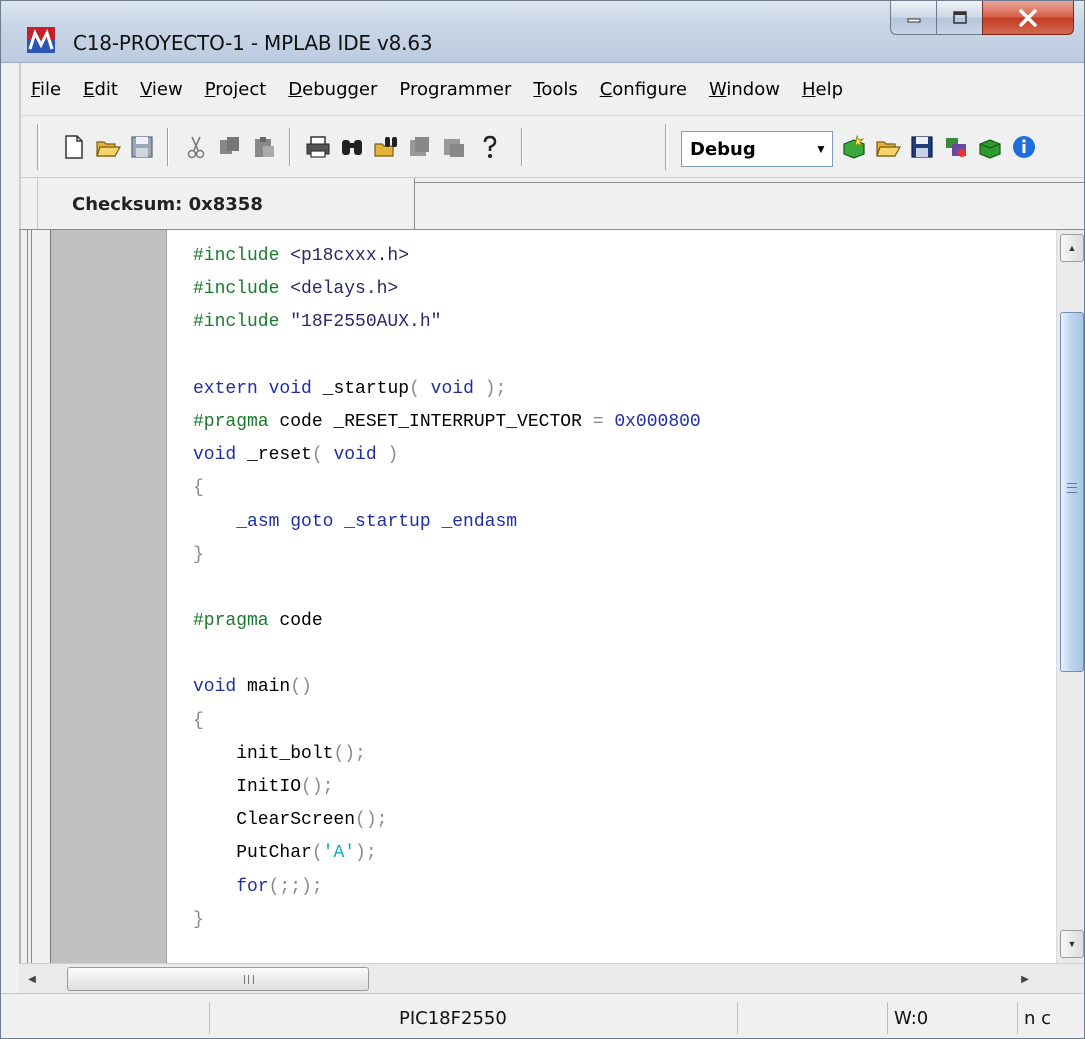 The width and height of the screenshot is (1085, 1039). Describe the element at coordinates (542, 32) in the screenshot. I see `title-bar: C18-PROYECTO-1 - MPLAB IDE v8.63` at that location.